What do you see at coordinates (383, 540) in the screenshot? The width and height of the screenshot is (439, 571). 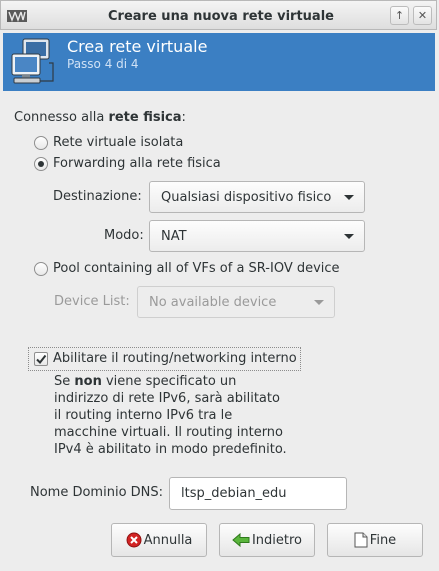 I see `finish-button-label: Fine` at bounding box center [383, 540].